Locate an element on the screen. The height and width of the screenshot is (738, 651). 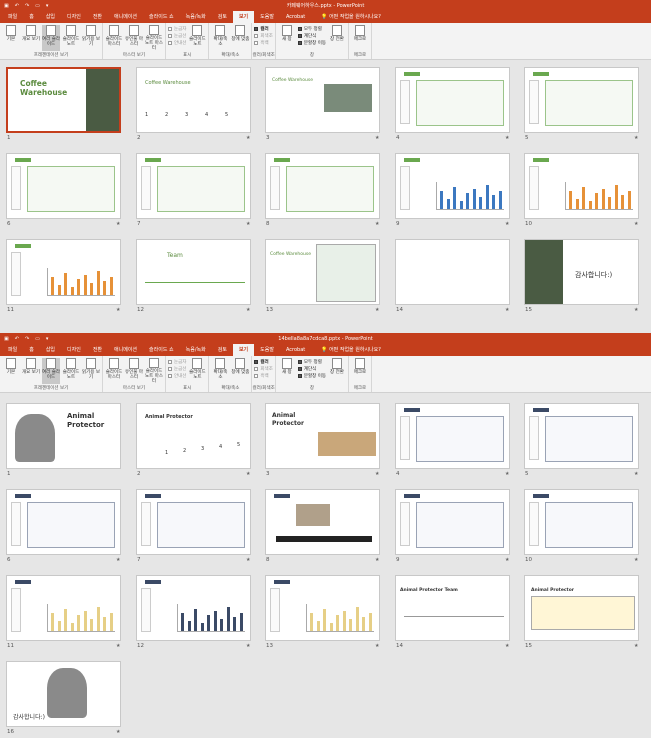
view-button: 읽기용 보기 is located at coordinates (91, 371).